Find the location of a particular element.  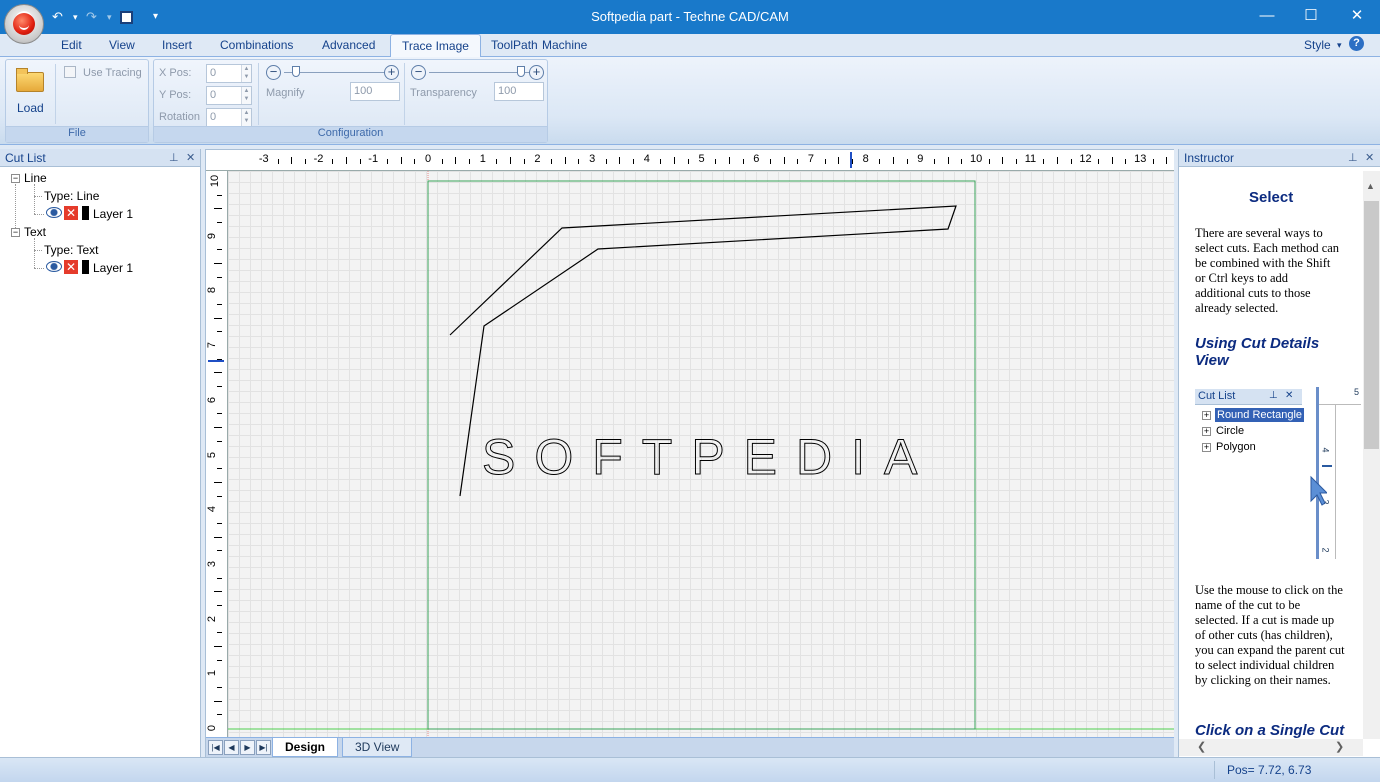

last-tab-button: ▶| is located at coordinates (263, 747).